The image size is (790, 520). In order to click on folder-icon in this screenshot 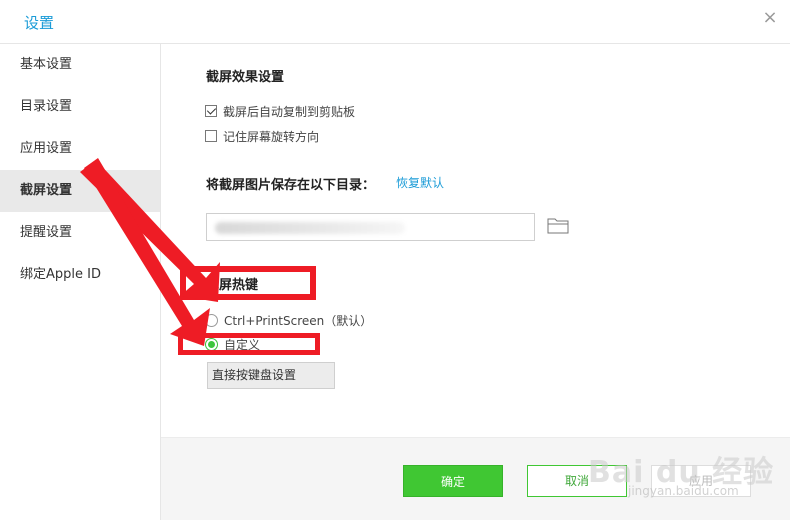, I will do `click(558, 225)`.